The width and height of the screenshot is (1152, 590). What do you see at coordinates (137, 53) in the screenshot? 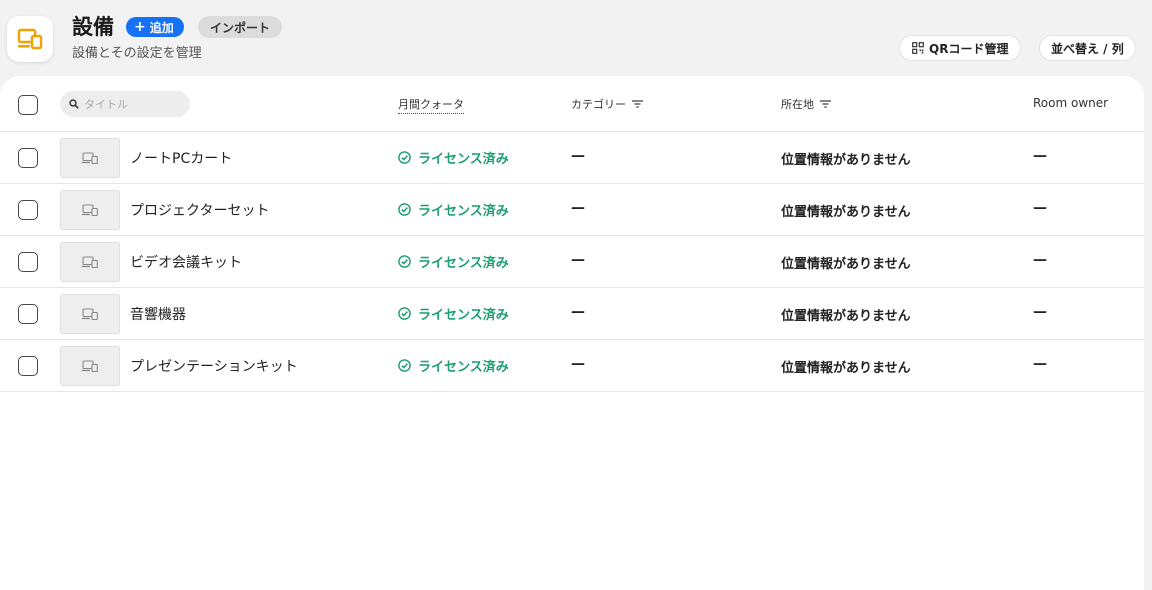
I see `page-subtitle: 設備とその設定を管理` at bounding box center [137, 53].